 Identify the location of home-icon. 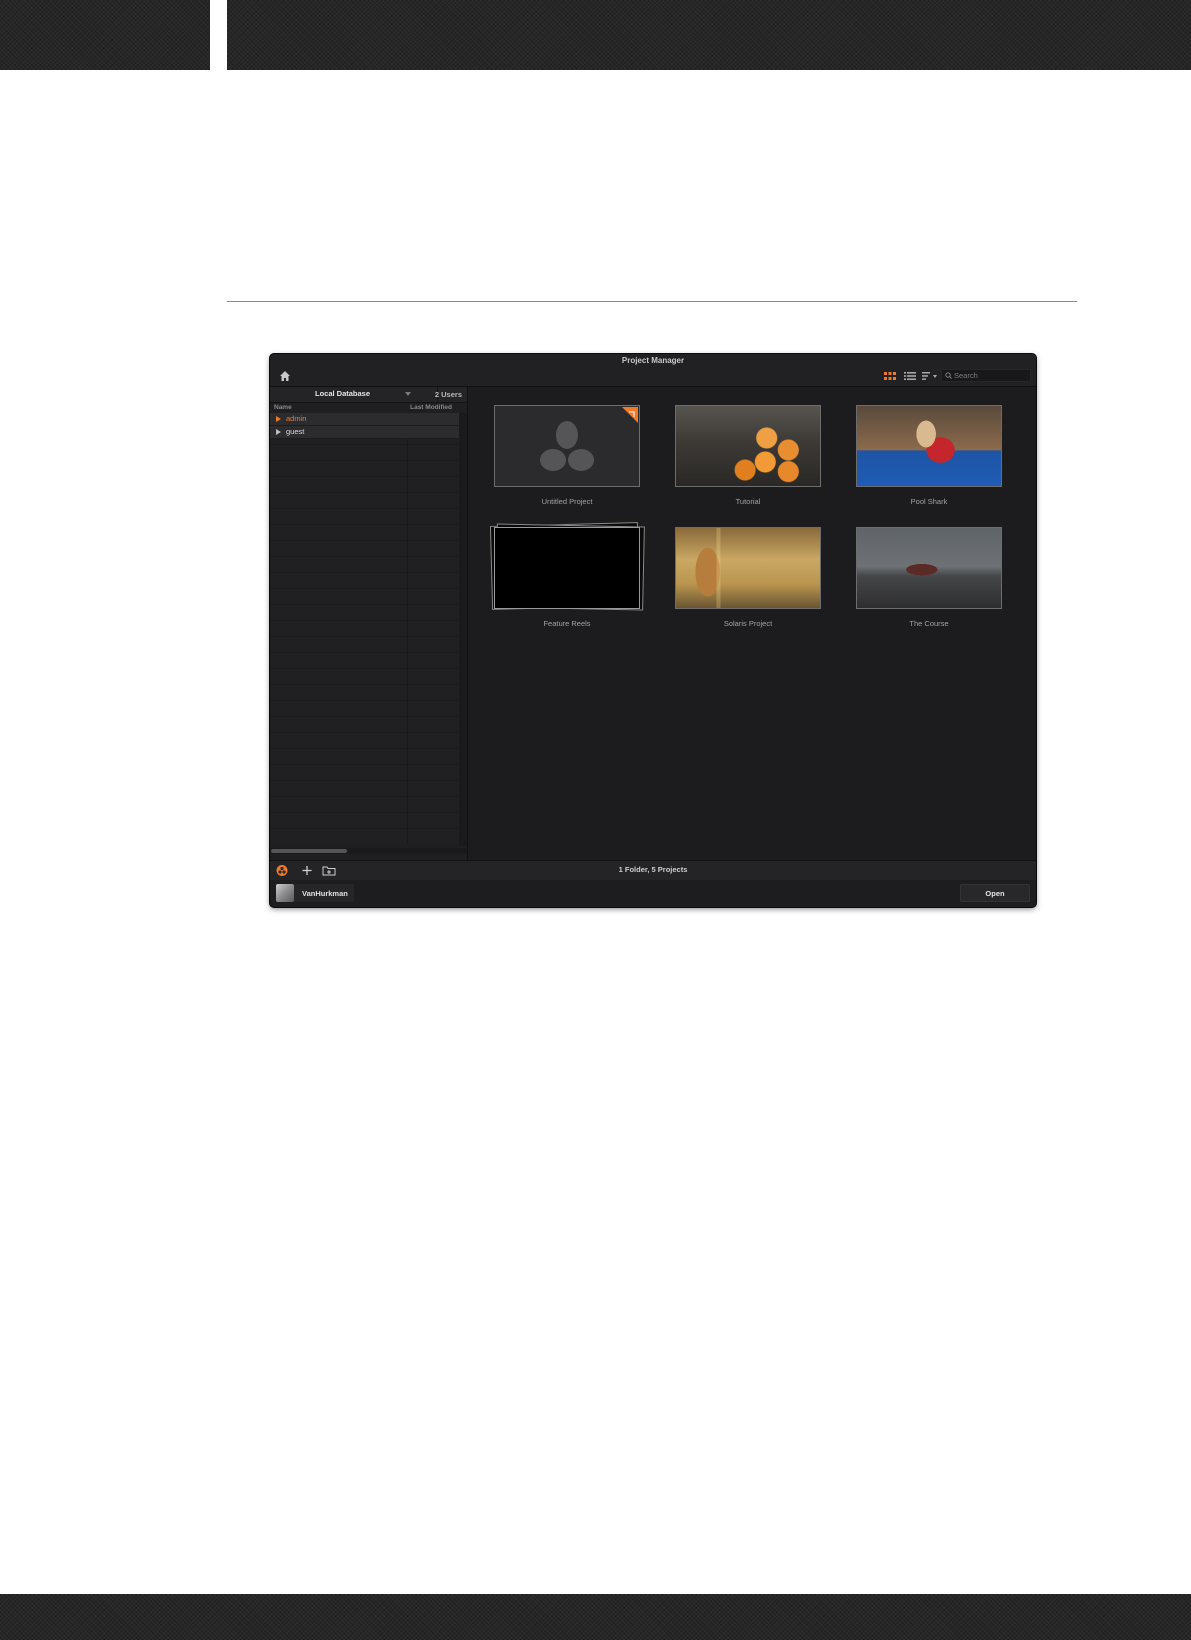
(285, 376).